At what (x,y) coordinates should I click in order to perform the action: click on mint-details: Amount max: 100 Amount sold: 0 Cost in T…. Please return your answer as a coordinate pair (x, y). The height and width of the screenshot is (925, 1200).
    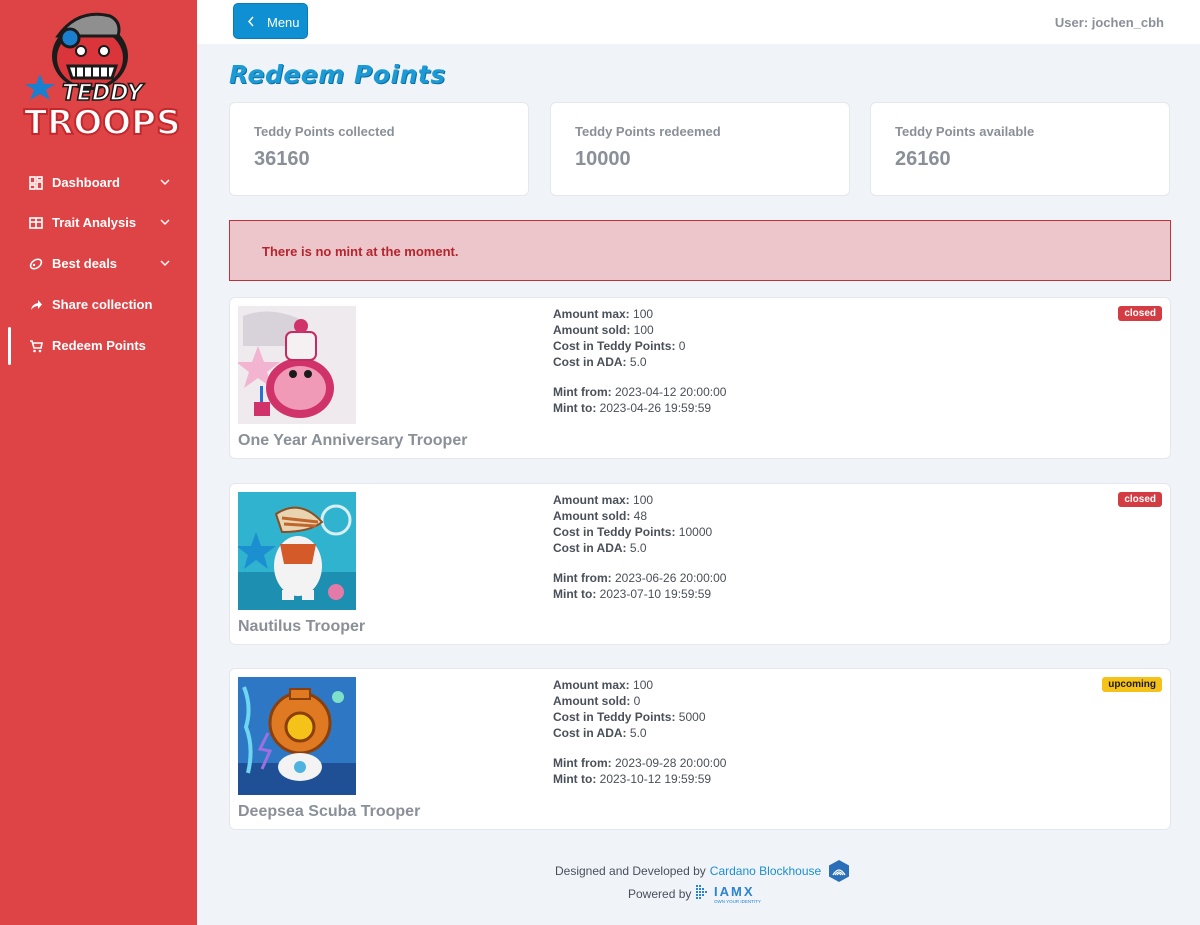
    Looking at the image, I should click on (639, 732).